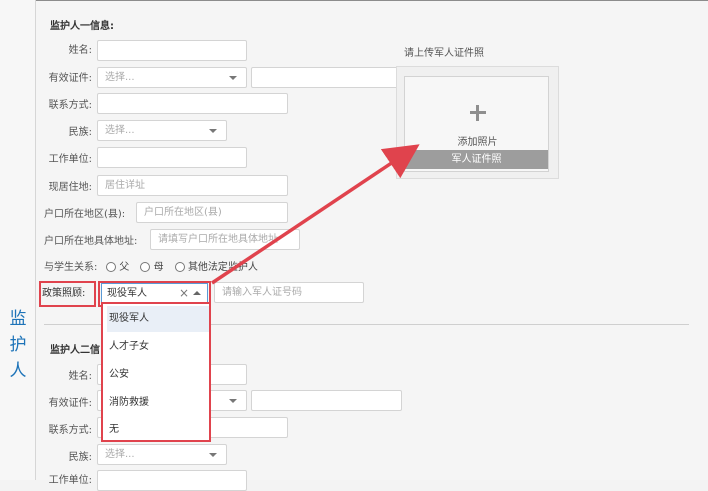 The image size is (708, 491). What do you see at coordinates (172, 480) in the screenshot?
I see `g2-work-unit-input` at bounding box center [172, 480].